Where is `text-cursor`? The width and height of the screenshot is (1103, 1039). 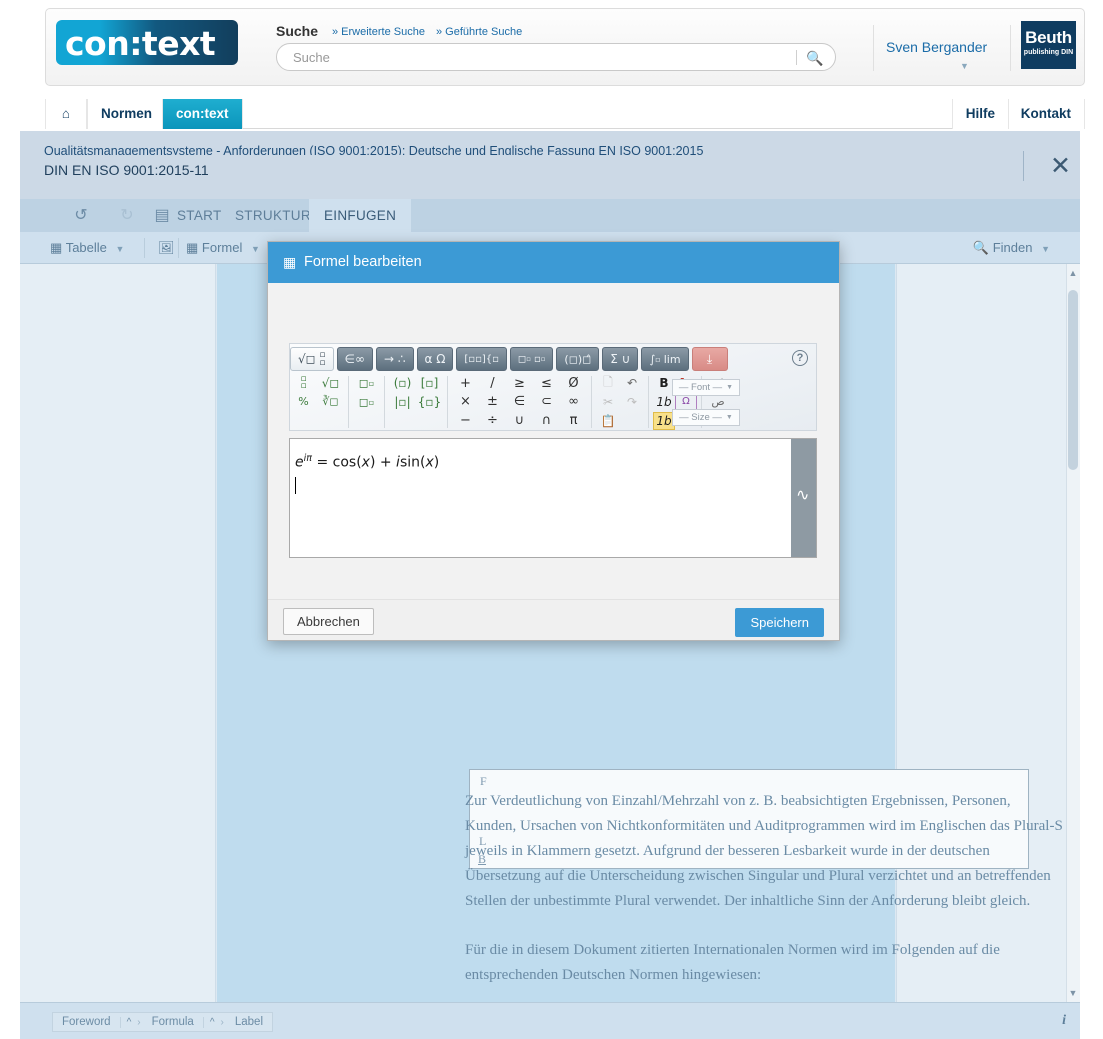 text-cursor is located at coordinates (295, 485).